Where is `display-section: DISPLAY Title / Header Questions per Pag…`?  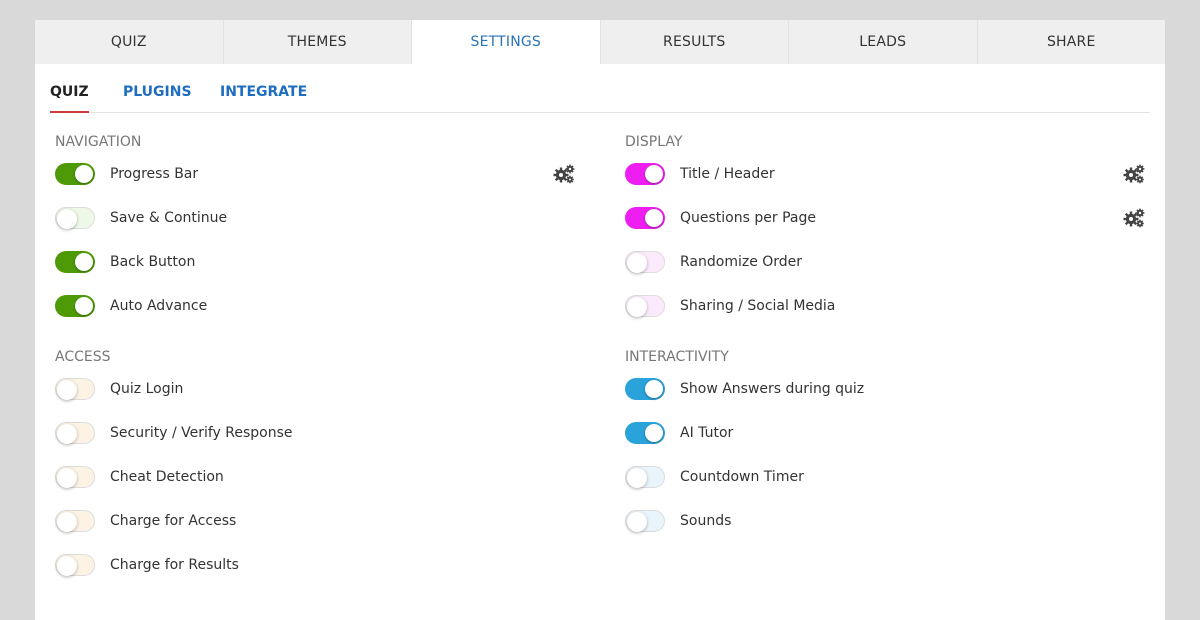
display-section: DISPLAY Title / Header Questions per Pag… is located at coordinates (885, 230).